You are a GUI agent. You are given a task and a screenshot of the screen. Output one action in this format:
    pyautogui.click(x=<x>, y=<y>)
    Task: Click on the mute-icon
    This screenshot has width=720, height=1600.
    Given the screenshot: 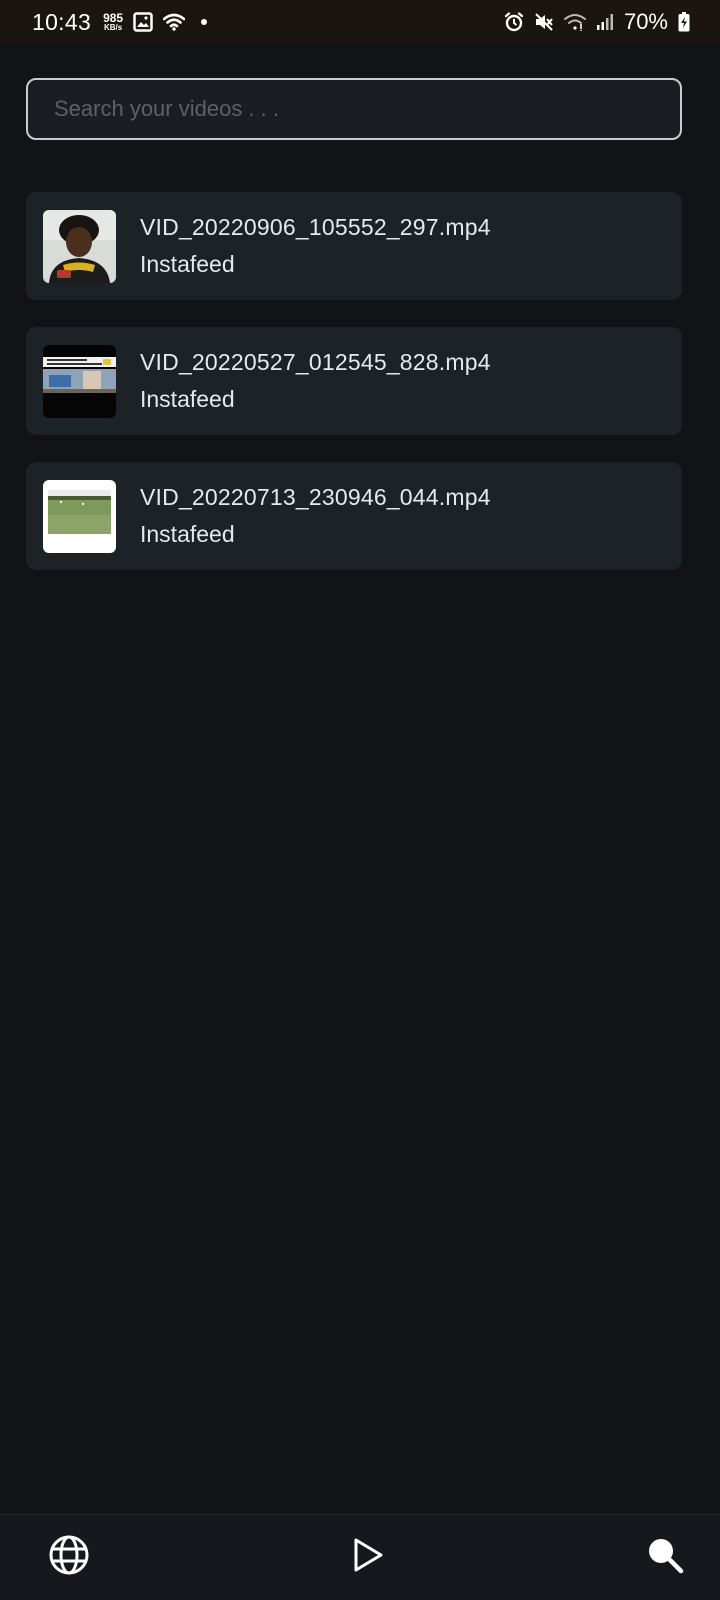 What is the action you would take?
    pyautogui.click(x=544, y=22)
    